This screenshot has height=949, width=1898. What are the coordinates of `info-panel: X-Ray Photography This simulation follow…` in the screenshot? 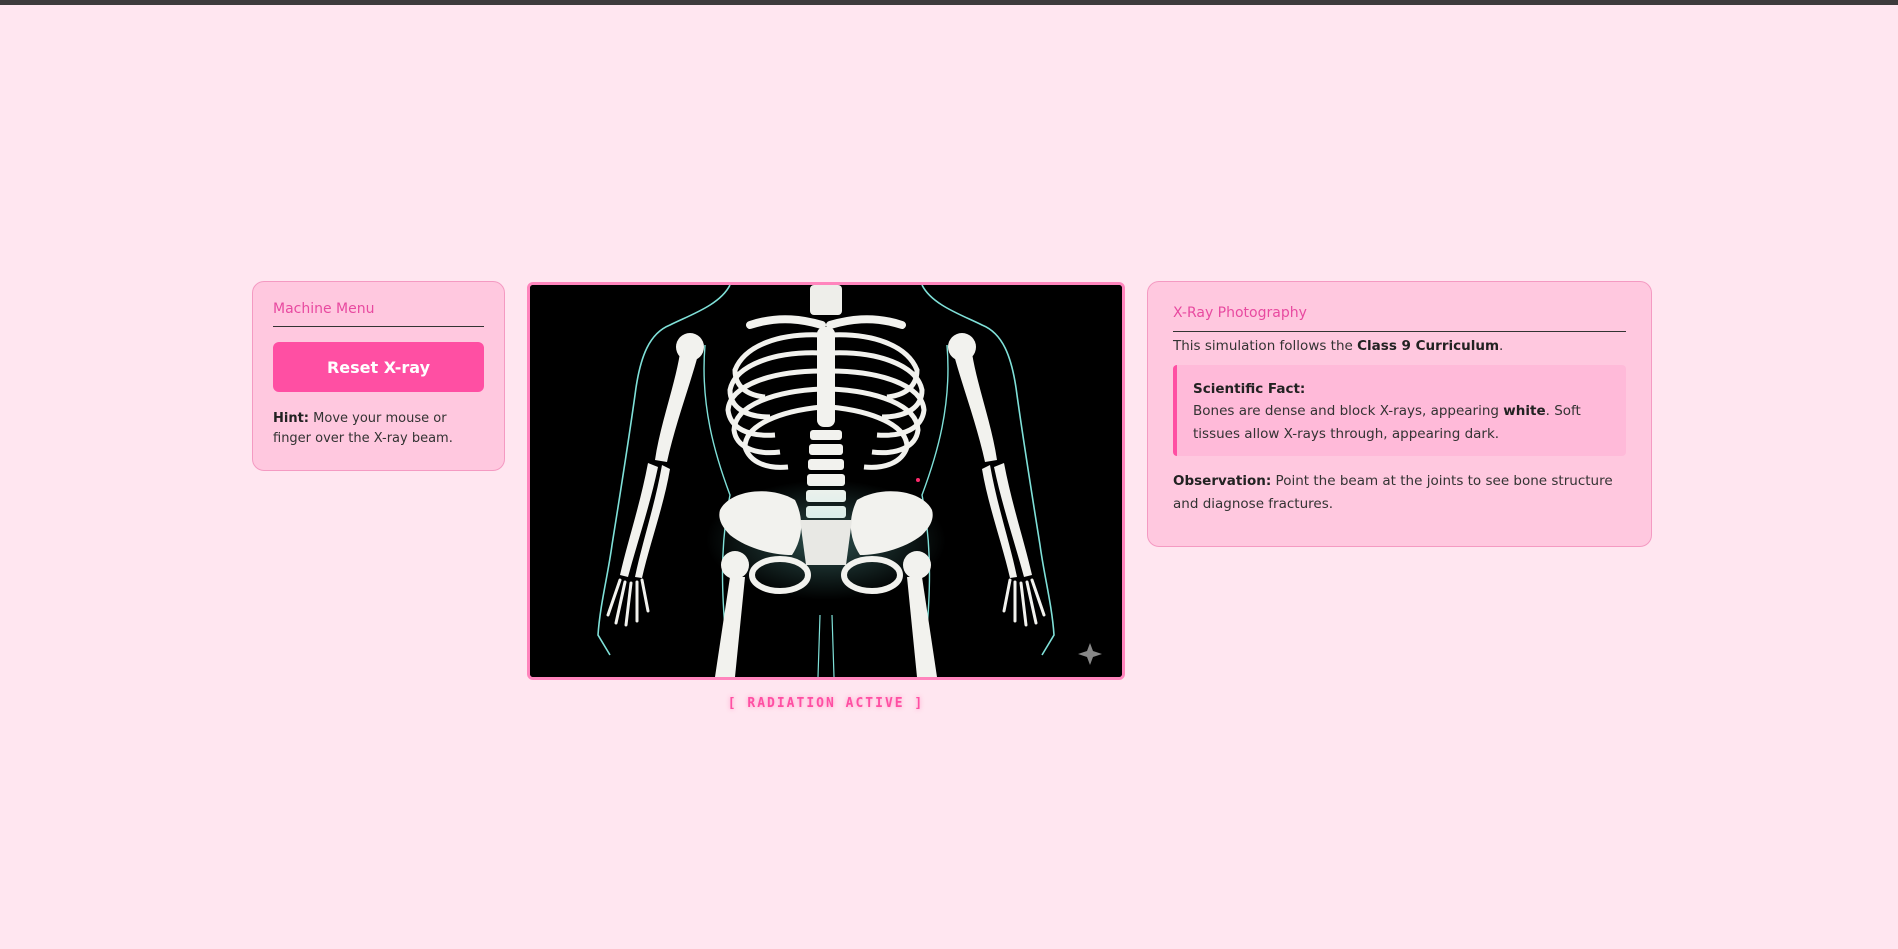 It's located at (1399, 414).